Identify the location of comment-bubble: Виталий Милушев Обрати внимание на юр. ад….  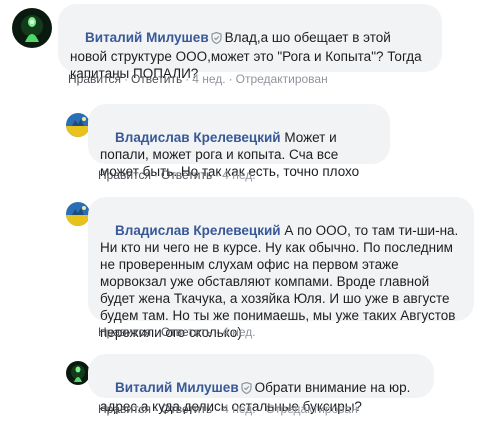
(261, 384).